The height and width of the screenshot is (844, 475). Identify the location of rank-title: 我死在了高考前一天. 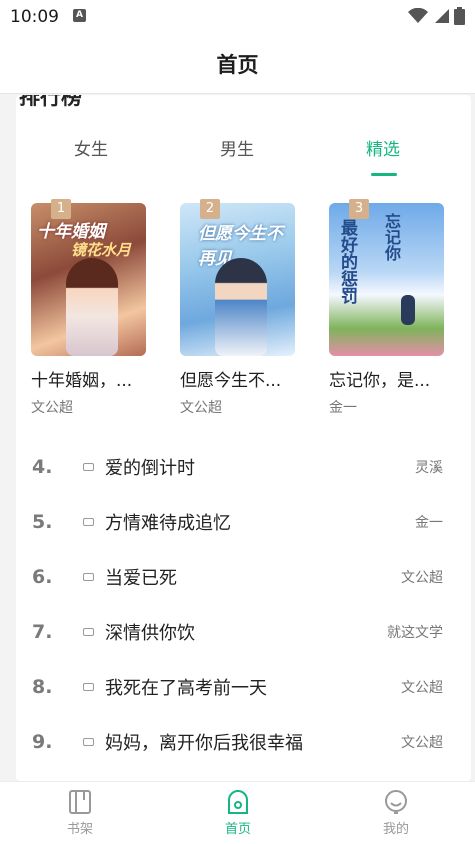
(186, 688).